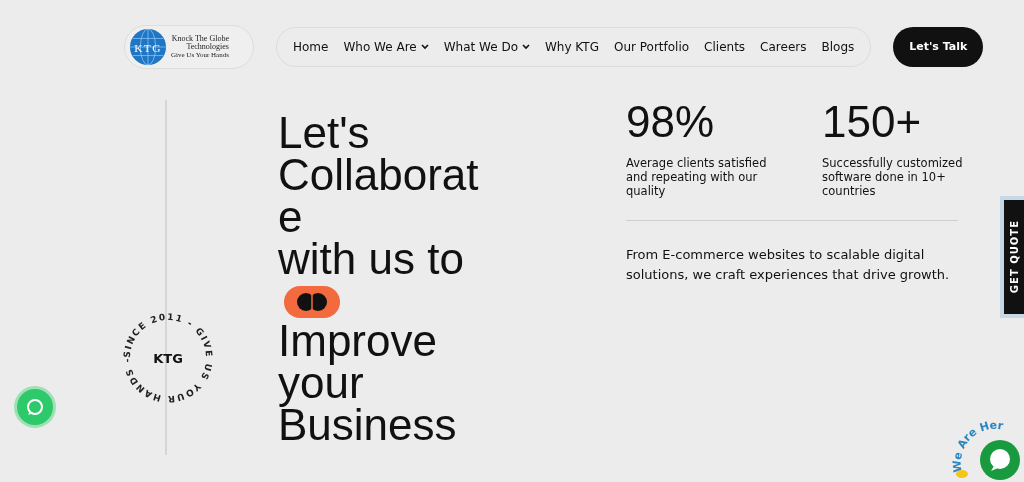  Describe the element at coordinates (386, 47) in the screenshot. I see `nav-link: Who We Are` at that location.